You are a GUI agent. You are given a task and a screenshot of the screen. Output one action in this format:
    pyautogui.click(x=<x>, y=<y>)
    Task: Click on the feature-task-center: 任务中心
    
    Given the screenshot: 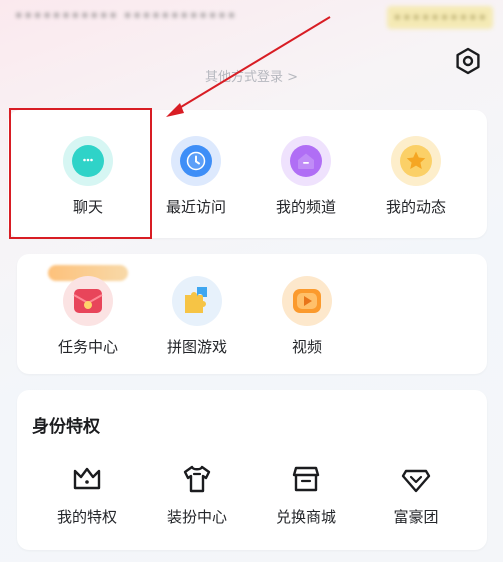 What is the action you would take?
    pyautogui.click(x=88, y=316)
    